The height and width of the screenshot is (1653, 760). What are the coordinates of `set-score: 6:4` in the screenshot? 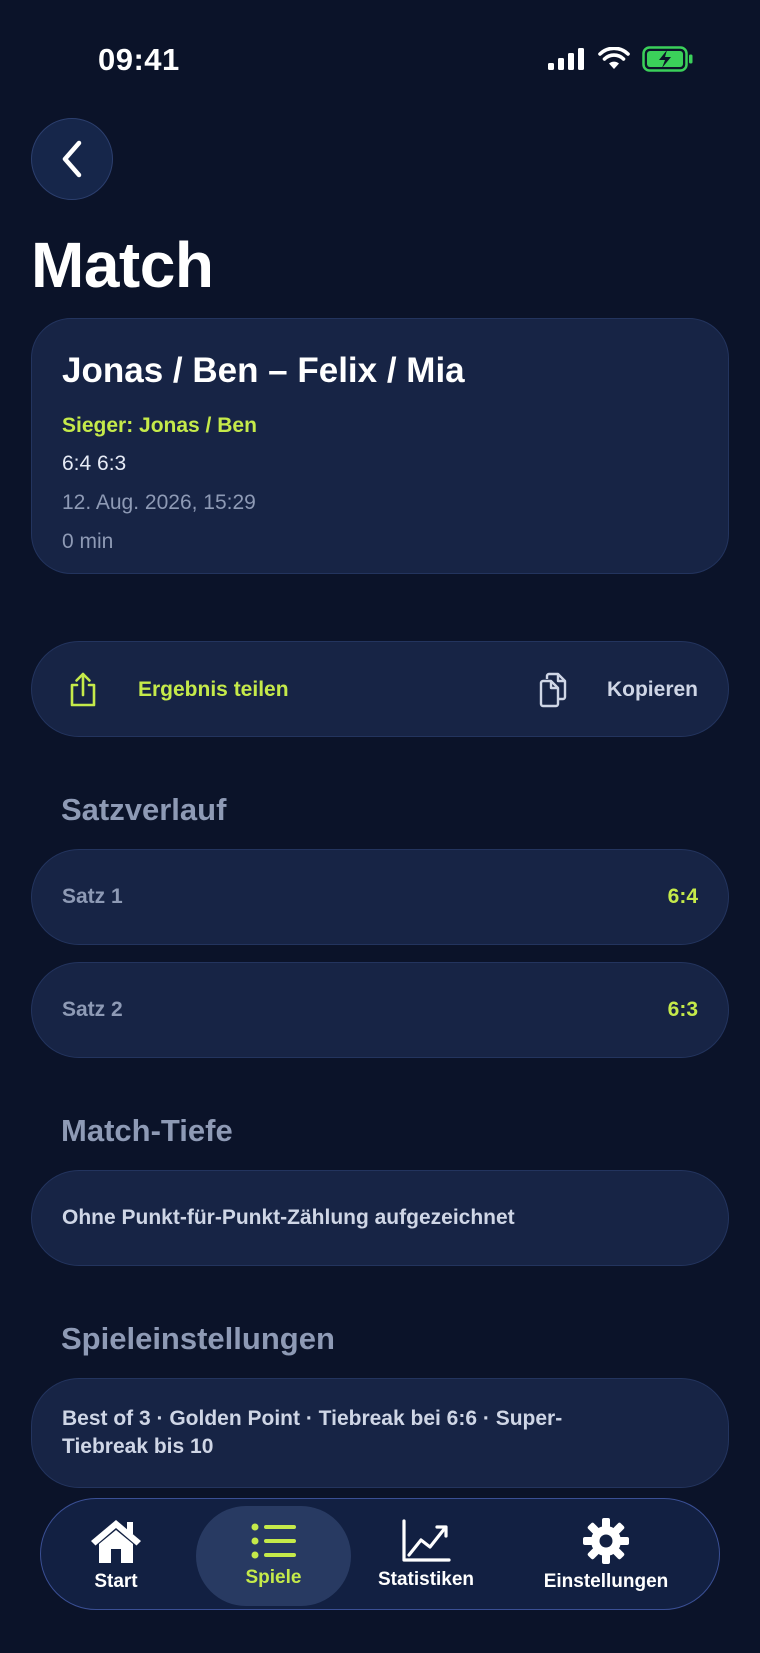 It's located at (682, 896).